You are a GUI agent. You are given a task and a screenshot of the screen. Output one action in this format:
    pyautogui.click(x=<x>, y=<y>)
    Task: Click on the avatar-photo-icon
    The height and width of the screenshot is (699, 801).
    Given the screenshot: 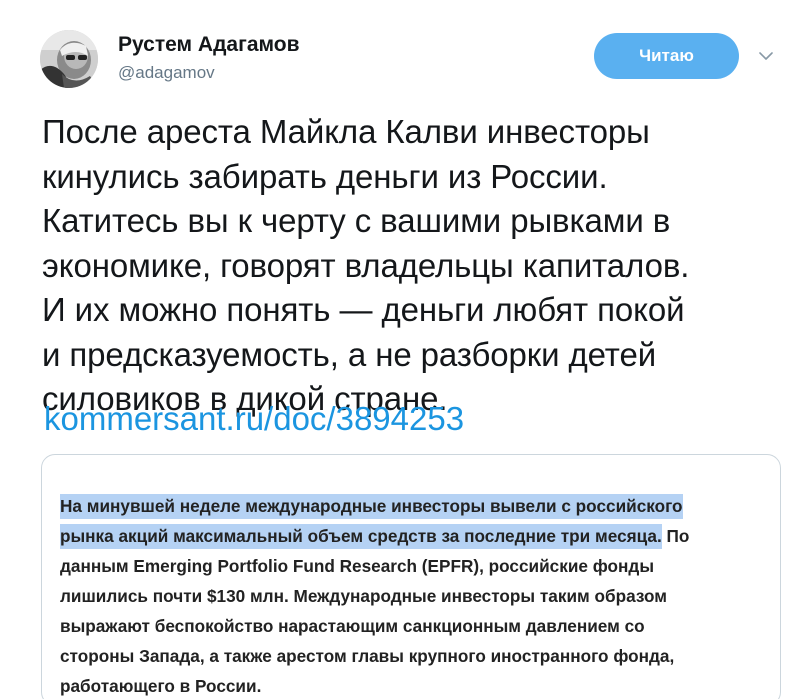 What is the action you would take?
    pyautogui.click(x=69, y=59)
    